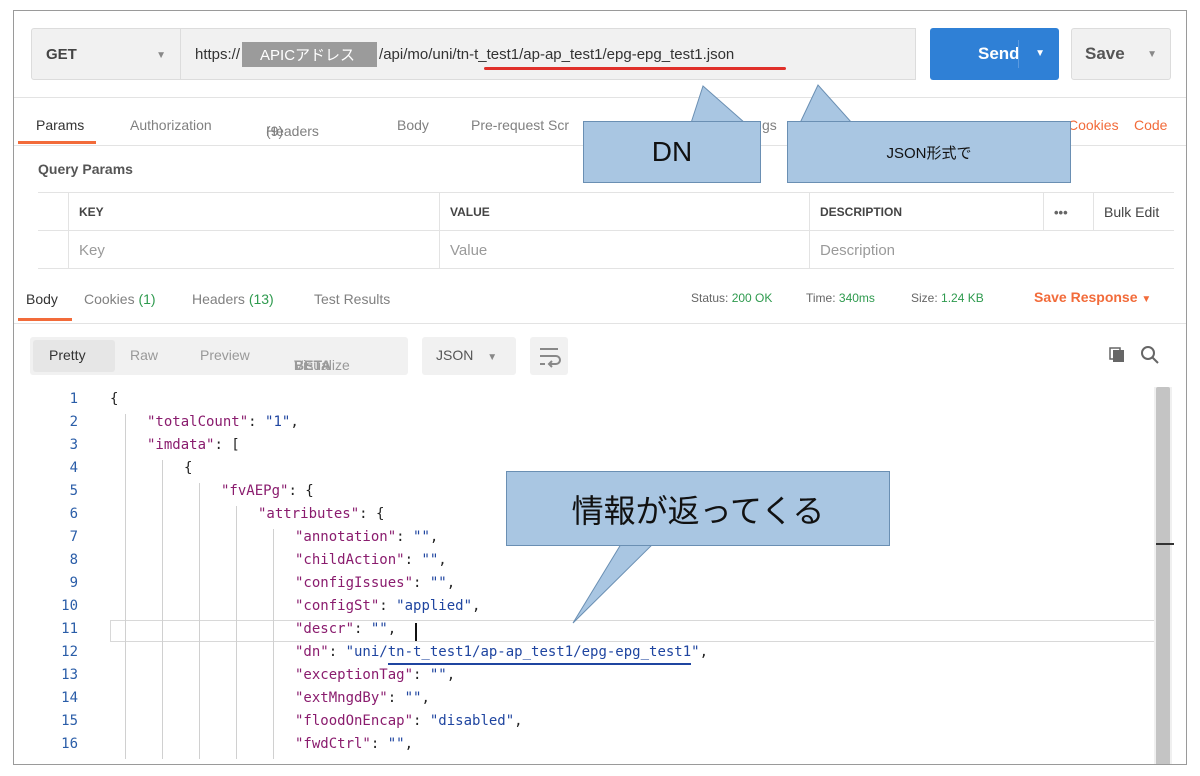  What do you see at coordinates (120, 299) in the screenshot?
I see `tab-response-cookies: Cookies (1)` at bounding box center [120, 299].